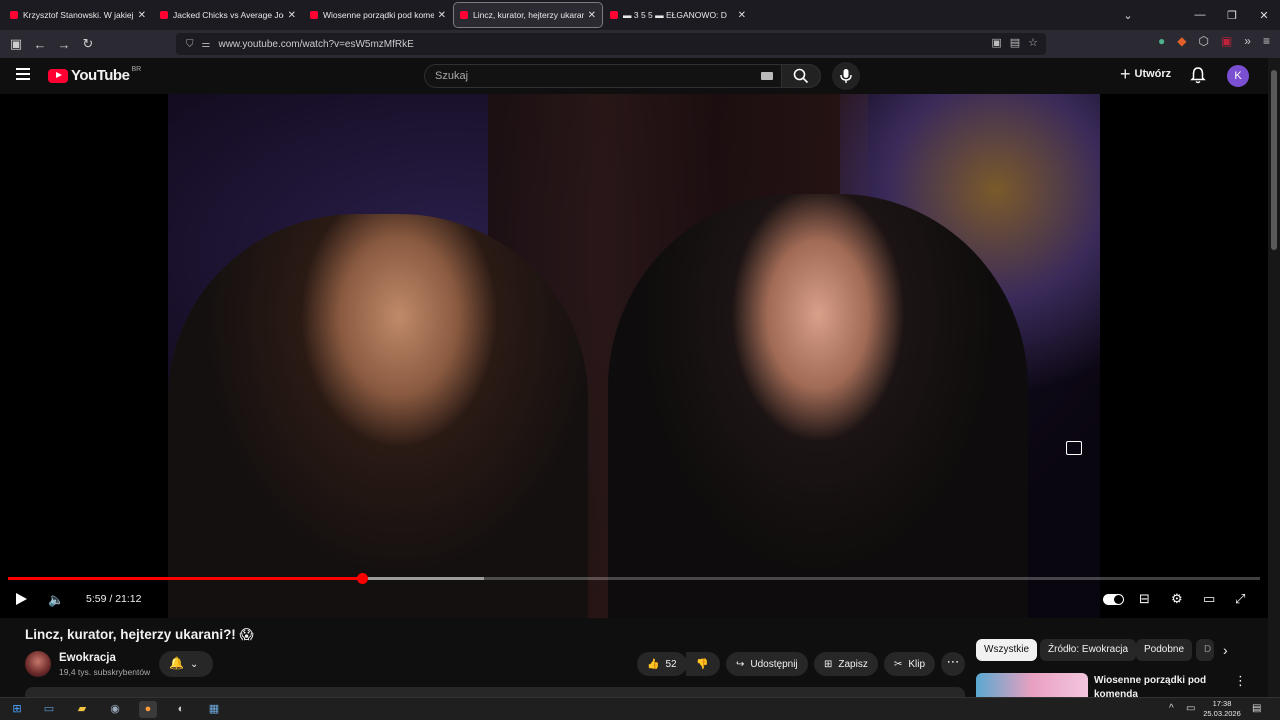 This screenshot has width=1280, height=720. What do you see at coordinates (78, 15) in the screenshot?
I see `browser-tab: Krzysztof Stanowski. W jakiej sp ✕` at bounding box center [78, 15].